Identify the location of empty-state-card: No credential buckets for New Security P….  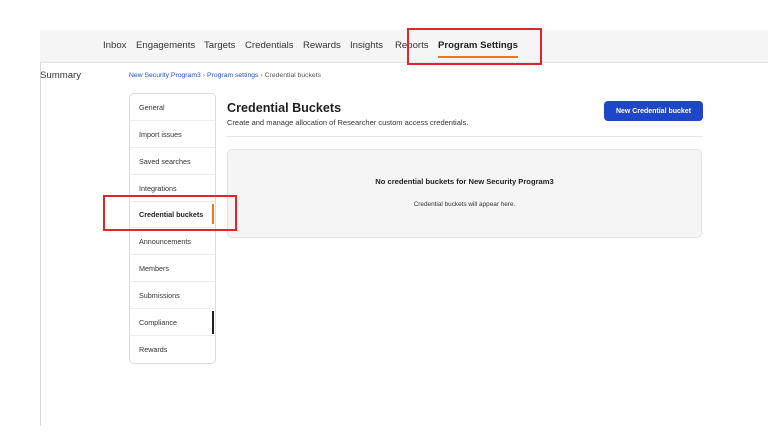
(464, 193).